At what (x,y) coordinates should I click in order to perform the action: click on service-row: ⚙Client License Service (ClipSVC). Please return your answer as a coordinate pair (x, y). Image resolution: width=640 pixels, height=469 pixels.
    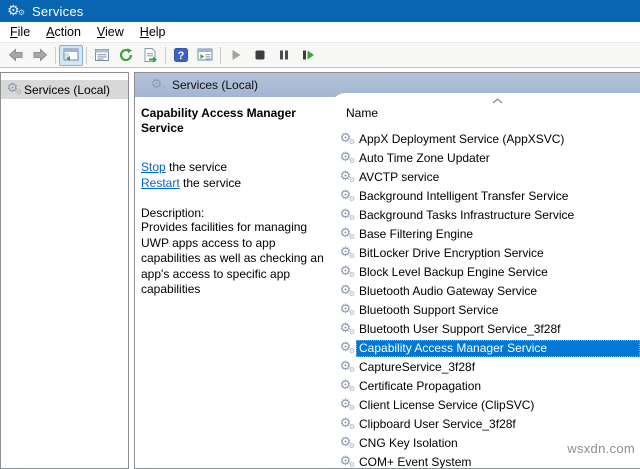
    Looking at the image, I should click on (486, 405).